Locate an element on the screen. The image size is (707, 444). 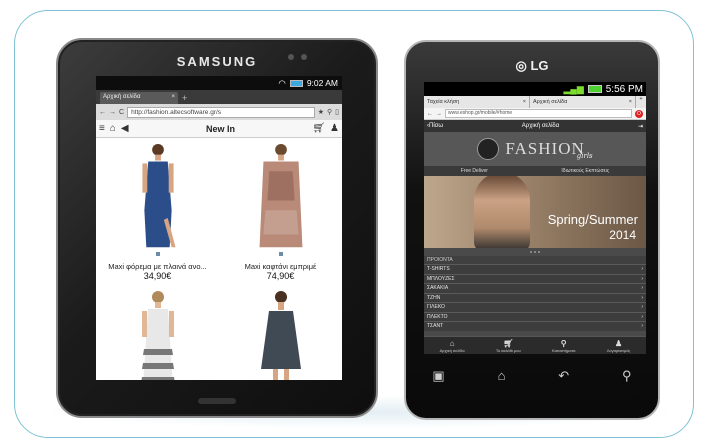
menu-key-icon: ▣ is located at coordinates (438, 376).